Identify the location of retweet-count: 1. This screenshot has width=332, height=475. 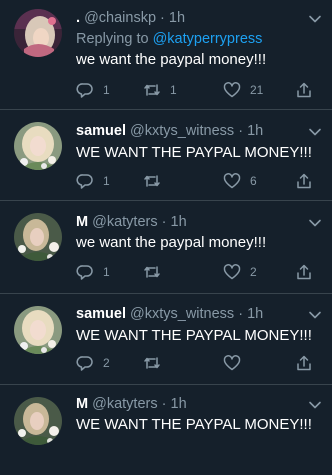
(173, 90).